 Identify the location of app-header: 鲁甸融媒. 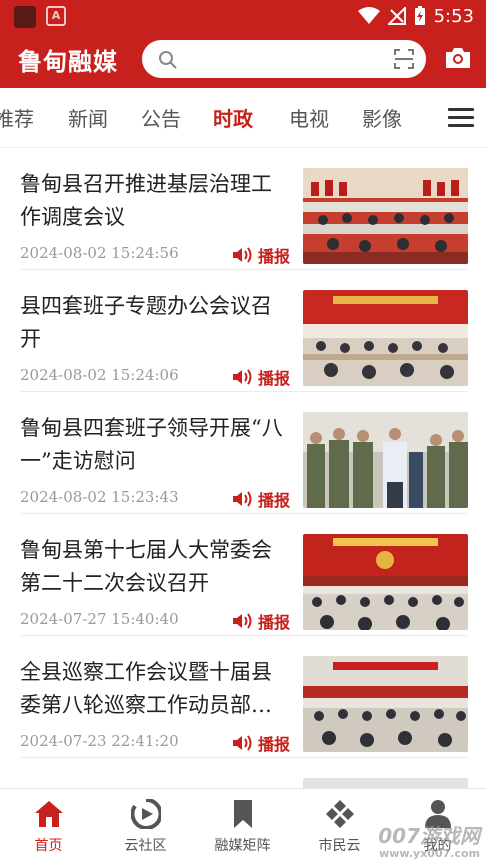
(243, 60).